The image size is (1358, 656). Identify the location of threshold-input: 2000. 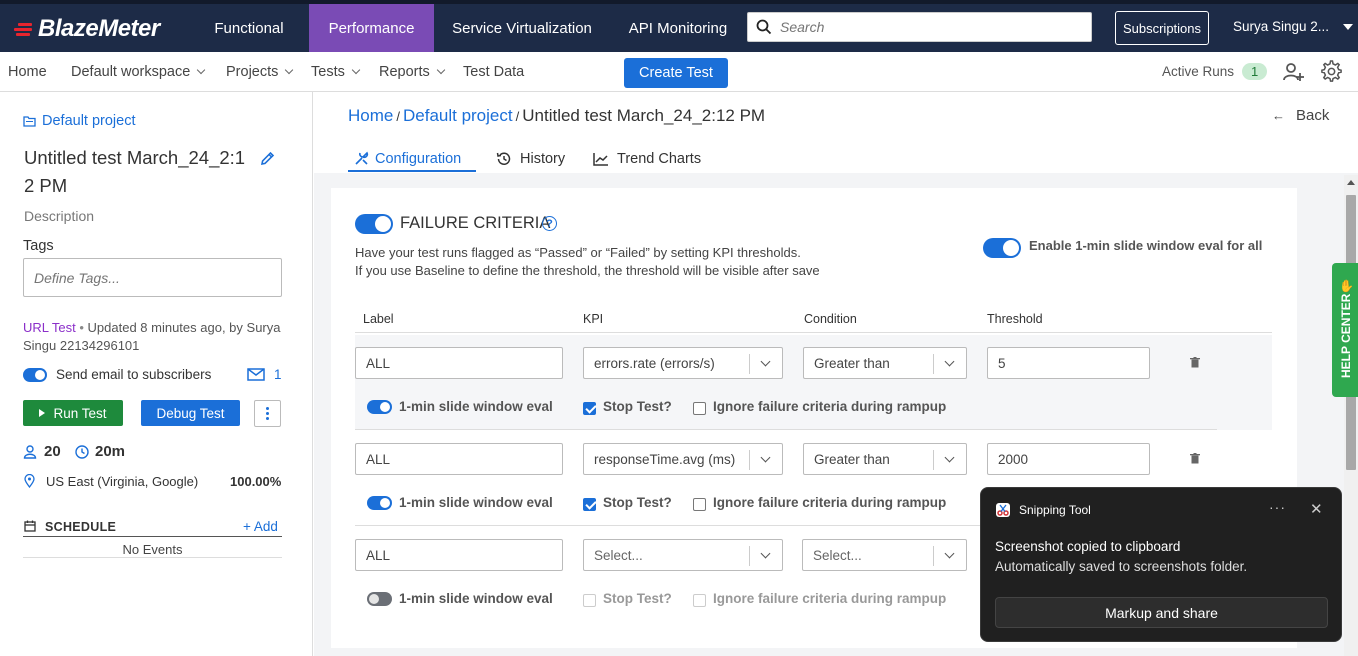
(1068, 459).